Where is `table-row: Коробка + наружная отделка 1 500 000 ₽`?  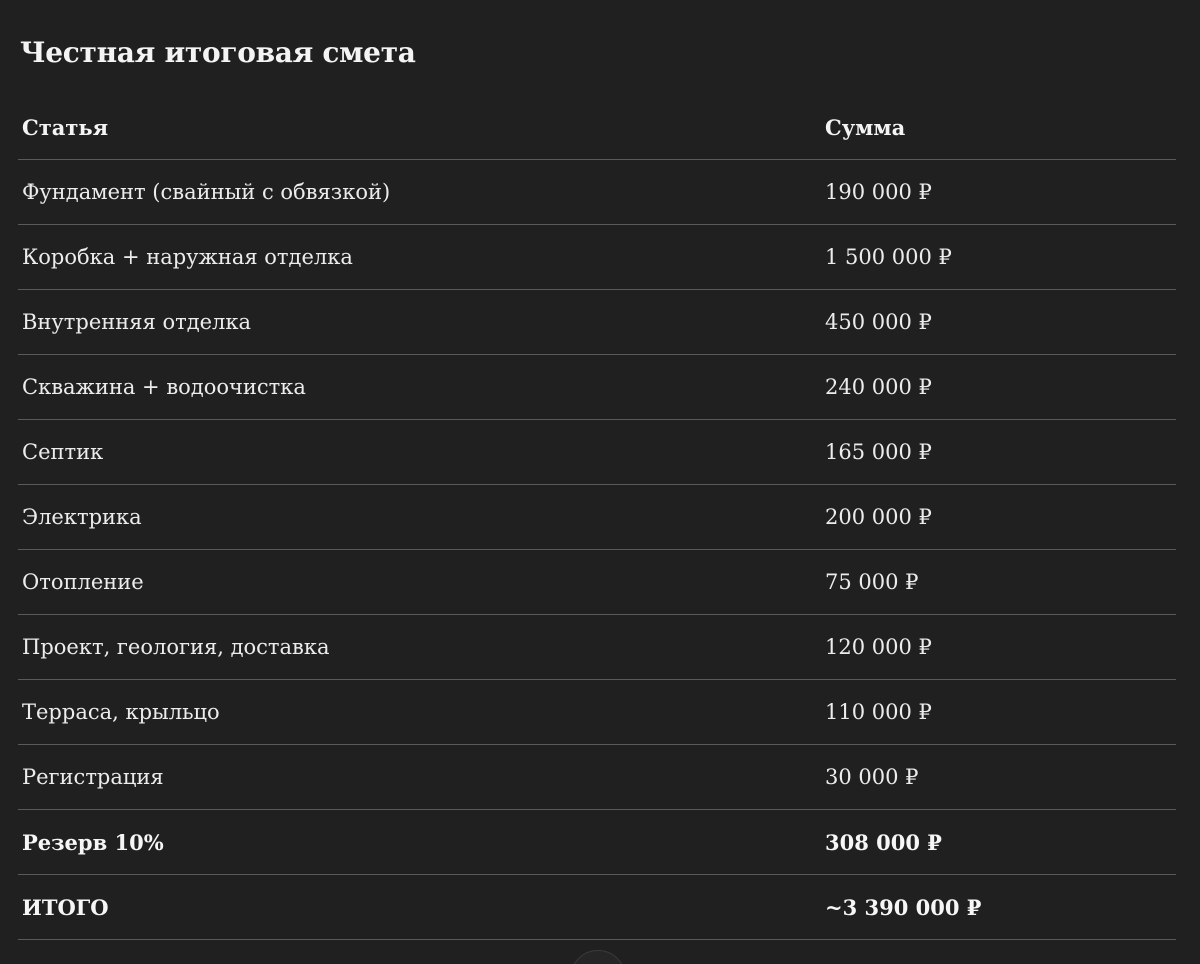
table-row: Коробка + наружная отделка 1 500 000 ₽ is located at coordinates (597, 257).